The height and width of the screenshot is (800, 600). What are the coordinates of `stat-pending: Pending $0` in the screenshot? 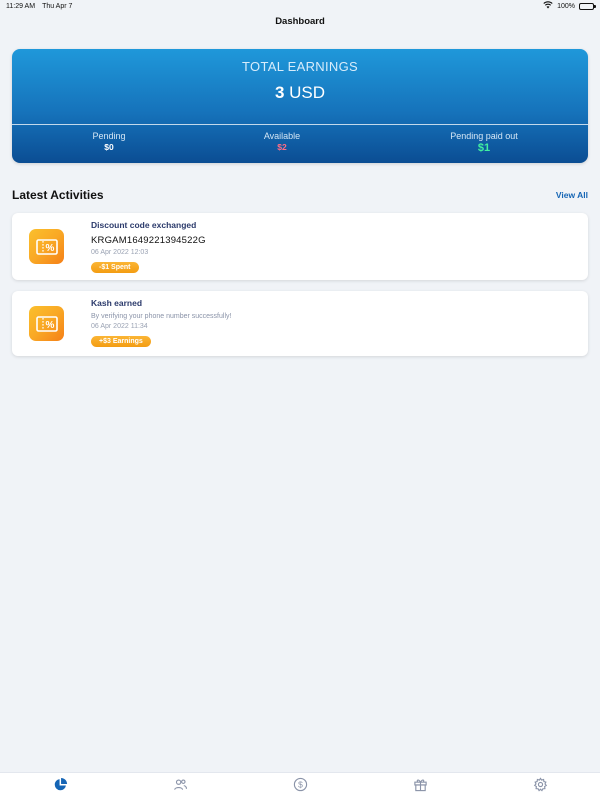 It's located at (109, 141).